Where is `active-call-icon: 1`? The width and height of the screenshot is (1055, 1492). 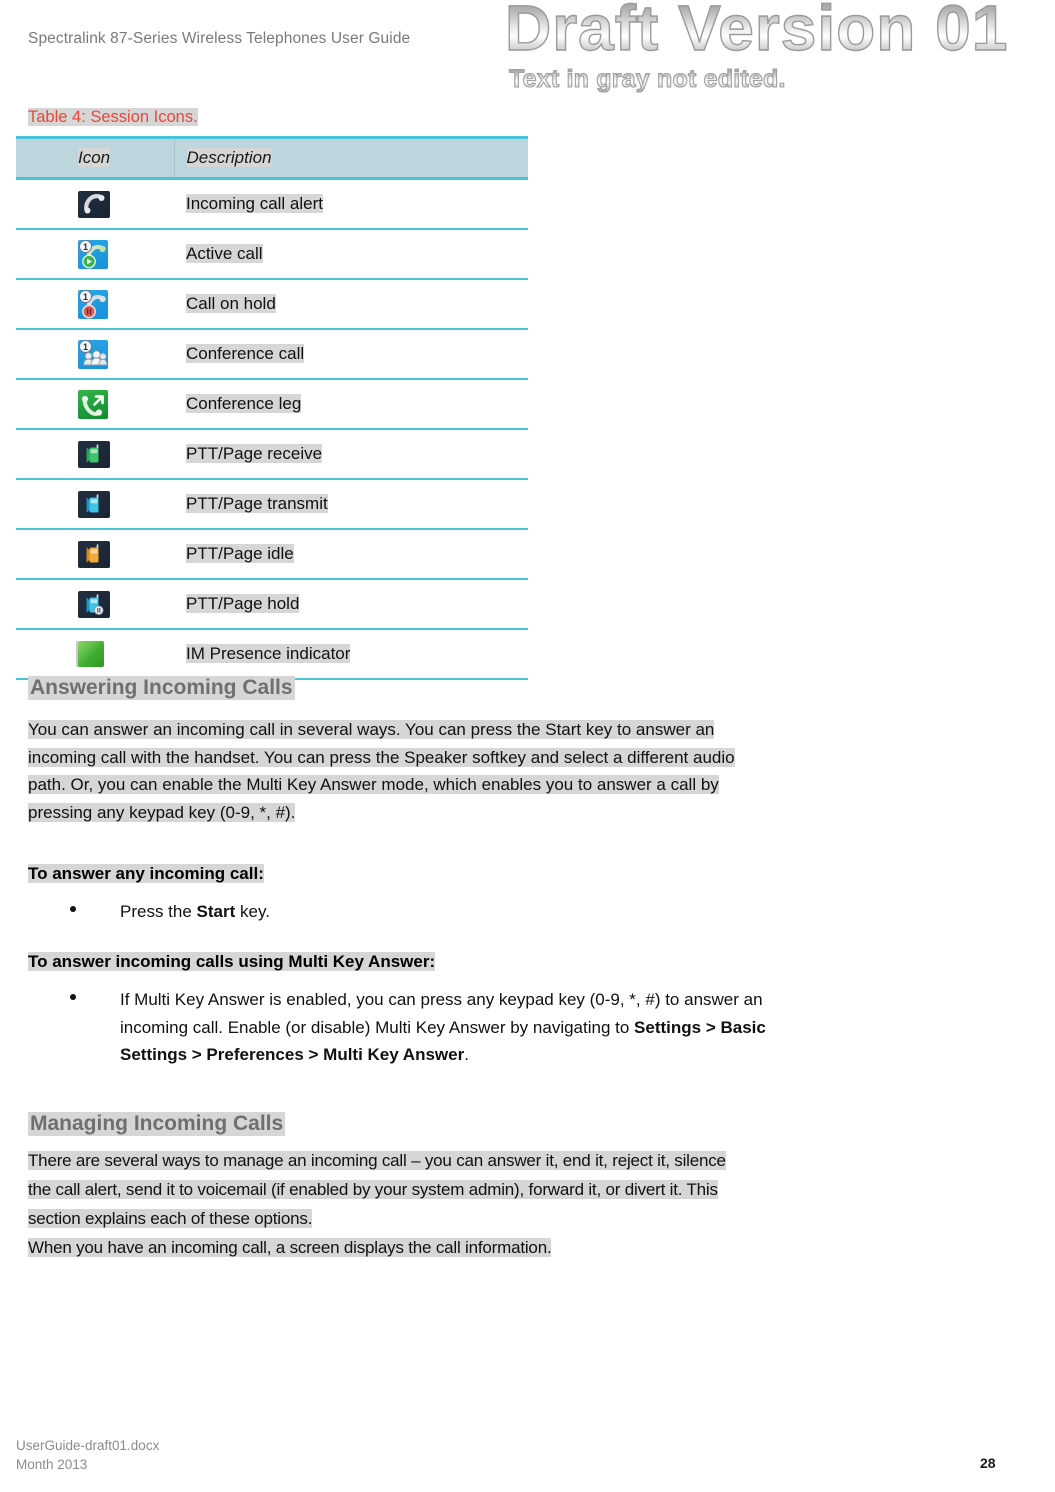 active-call-icon: 1 is located at coordinates (93, 254).